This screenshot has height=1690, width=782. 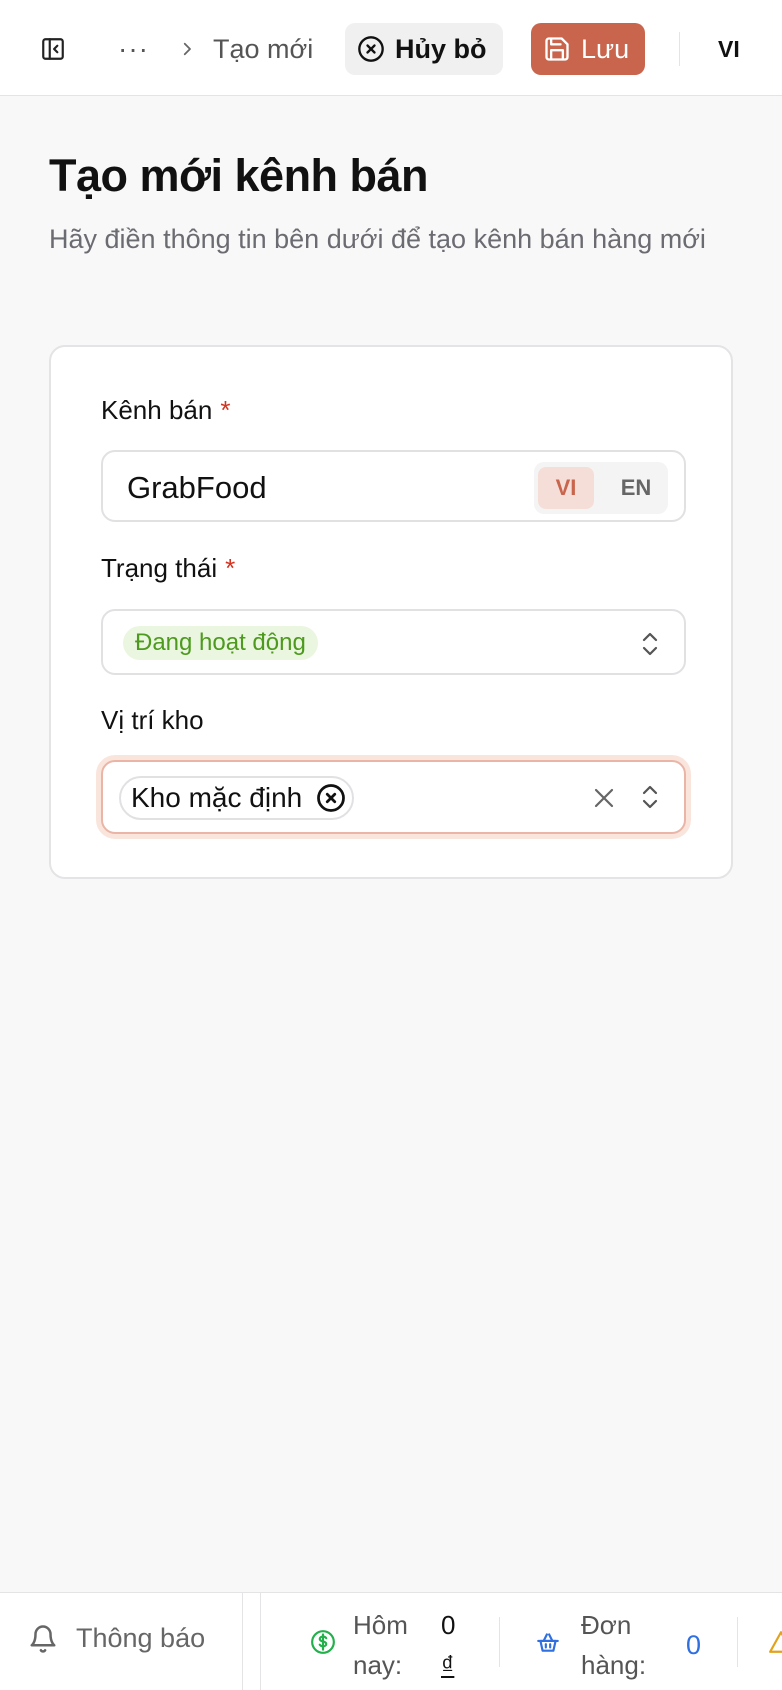 I want to click on breadcrumb-ellipsis: ···, so click(x=133, y=49).